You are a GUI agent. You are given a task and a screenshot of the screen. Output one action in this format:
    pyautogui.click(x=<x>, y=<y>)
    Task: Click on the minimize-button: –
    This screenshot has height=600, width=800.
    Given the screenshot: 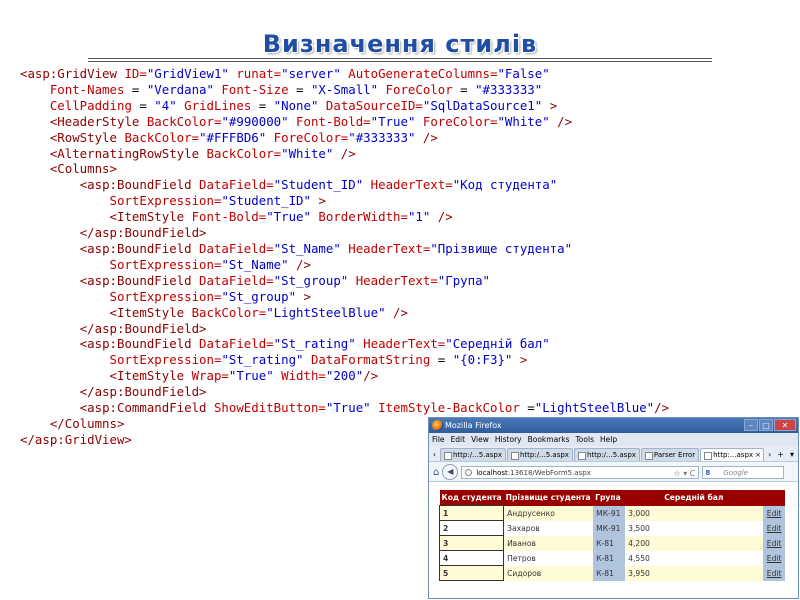 What is the action you would take?
    pyautogui.click(x=751, y=425)
    